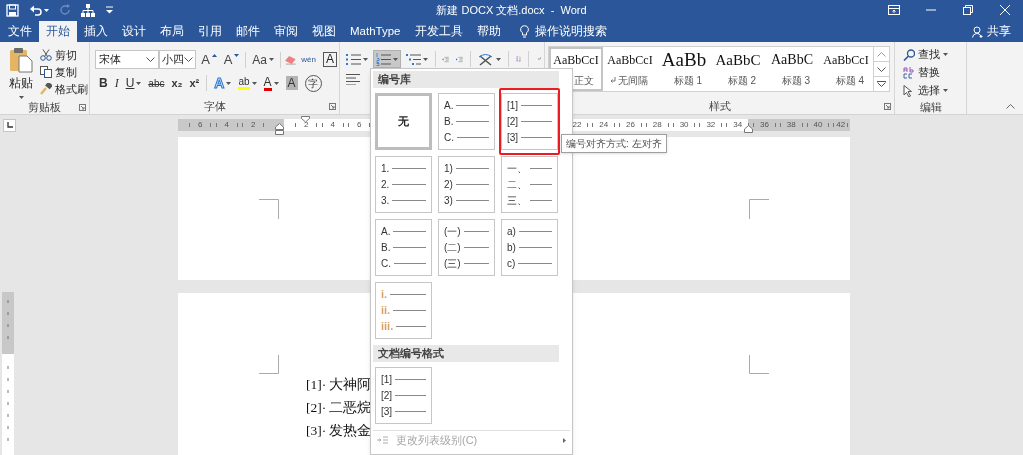 This screenshot has height=455, width=1023. Describe the element at coordinates (103, 83) in the screenshot. I see `bold-button: B` at that location.